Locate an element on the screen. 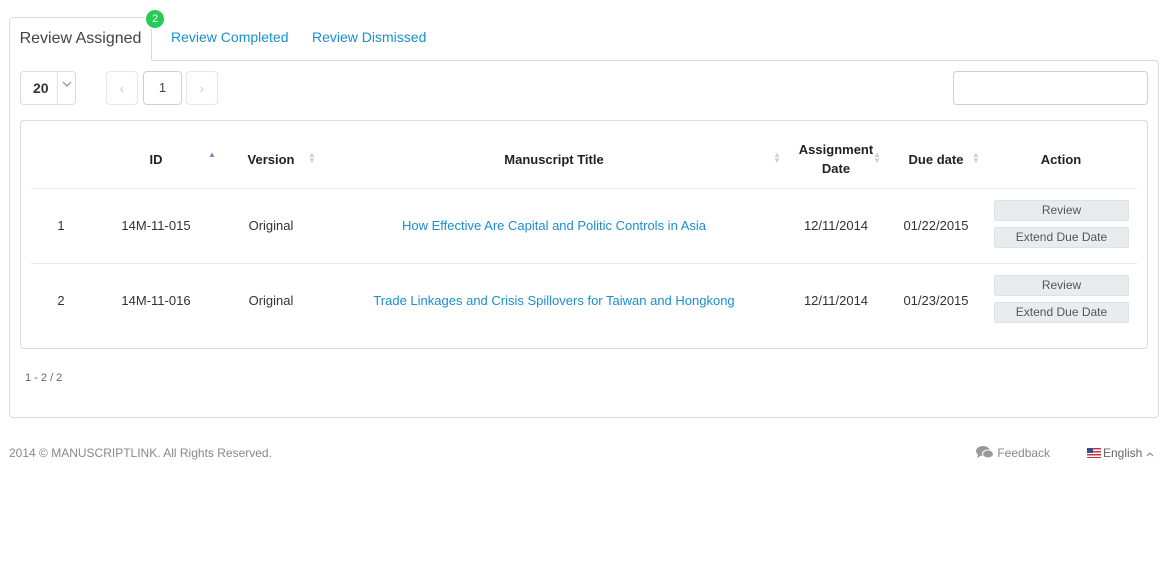 The width and height of the screenshot is (1166, 578). assigned-count-badge: 2 is located at coordinates (155, 19).